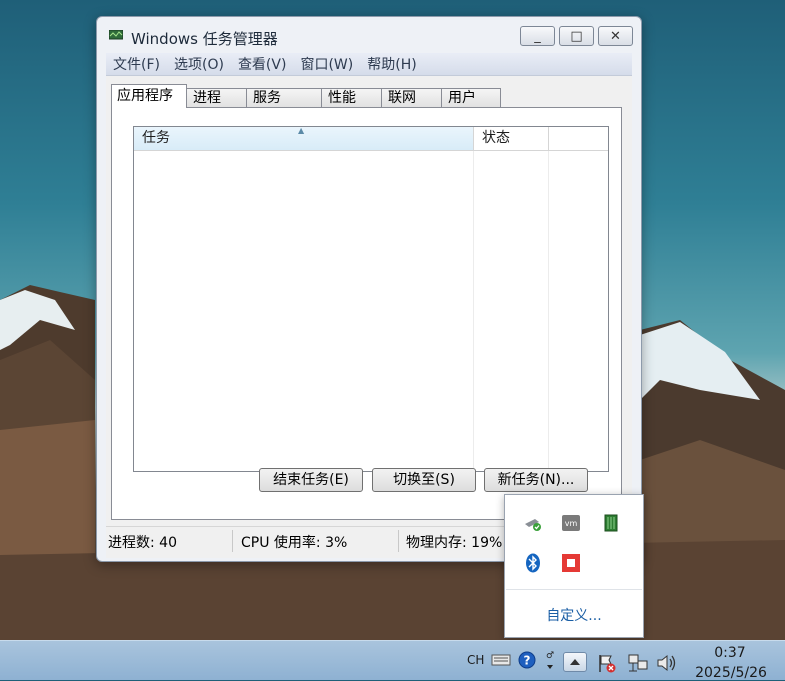 The image size is (785, 681). I want to click on help-icon: ?, so click(527, 660).